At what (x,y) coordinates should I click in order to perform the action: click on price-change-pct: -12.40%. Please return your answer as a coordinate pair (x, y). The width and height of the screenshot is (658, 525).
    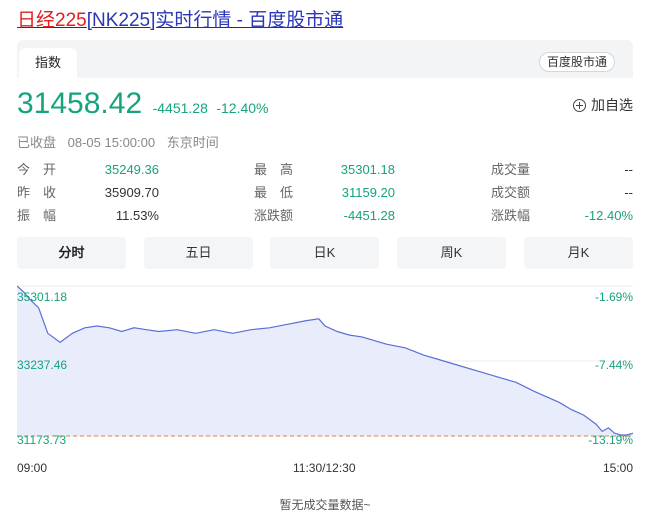
    Looking at the image, I should click on (242, 108).